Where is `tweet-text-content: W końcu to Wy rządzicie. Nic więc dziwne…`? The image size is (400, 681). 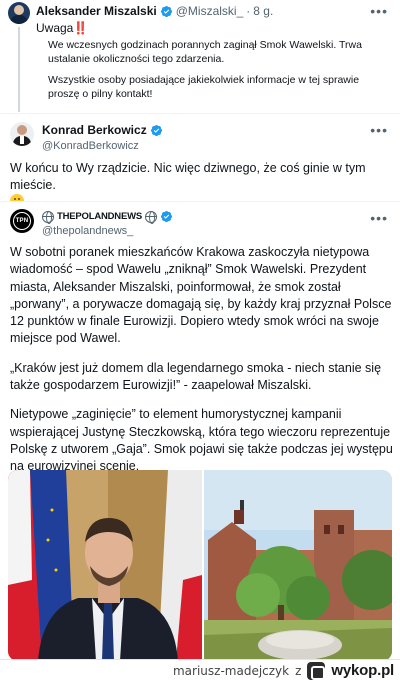 tweet-text-content: W końcu to Wy rządzicie. Nic więc dziwne… is located at coordinates (188, 176).